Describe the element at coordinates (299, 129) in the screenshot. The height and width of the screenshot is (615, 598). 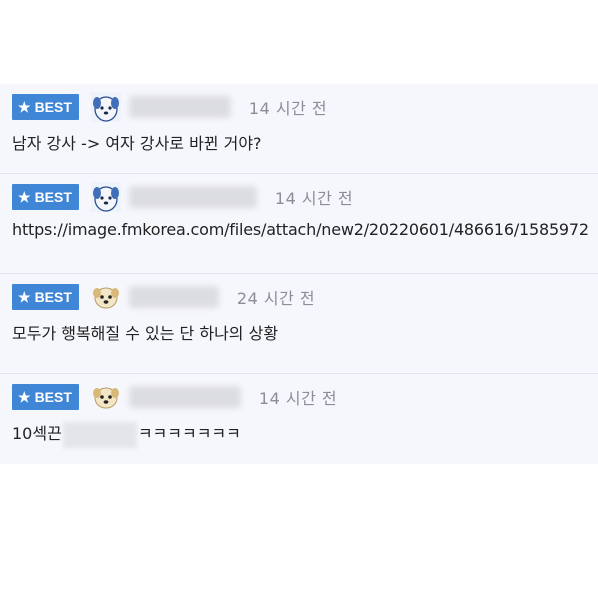
I see `comment-item: ★ BEST 14 시간 전 남자 강사 -> 여자 강사로 바뀐 거야?` at that location.